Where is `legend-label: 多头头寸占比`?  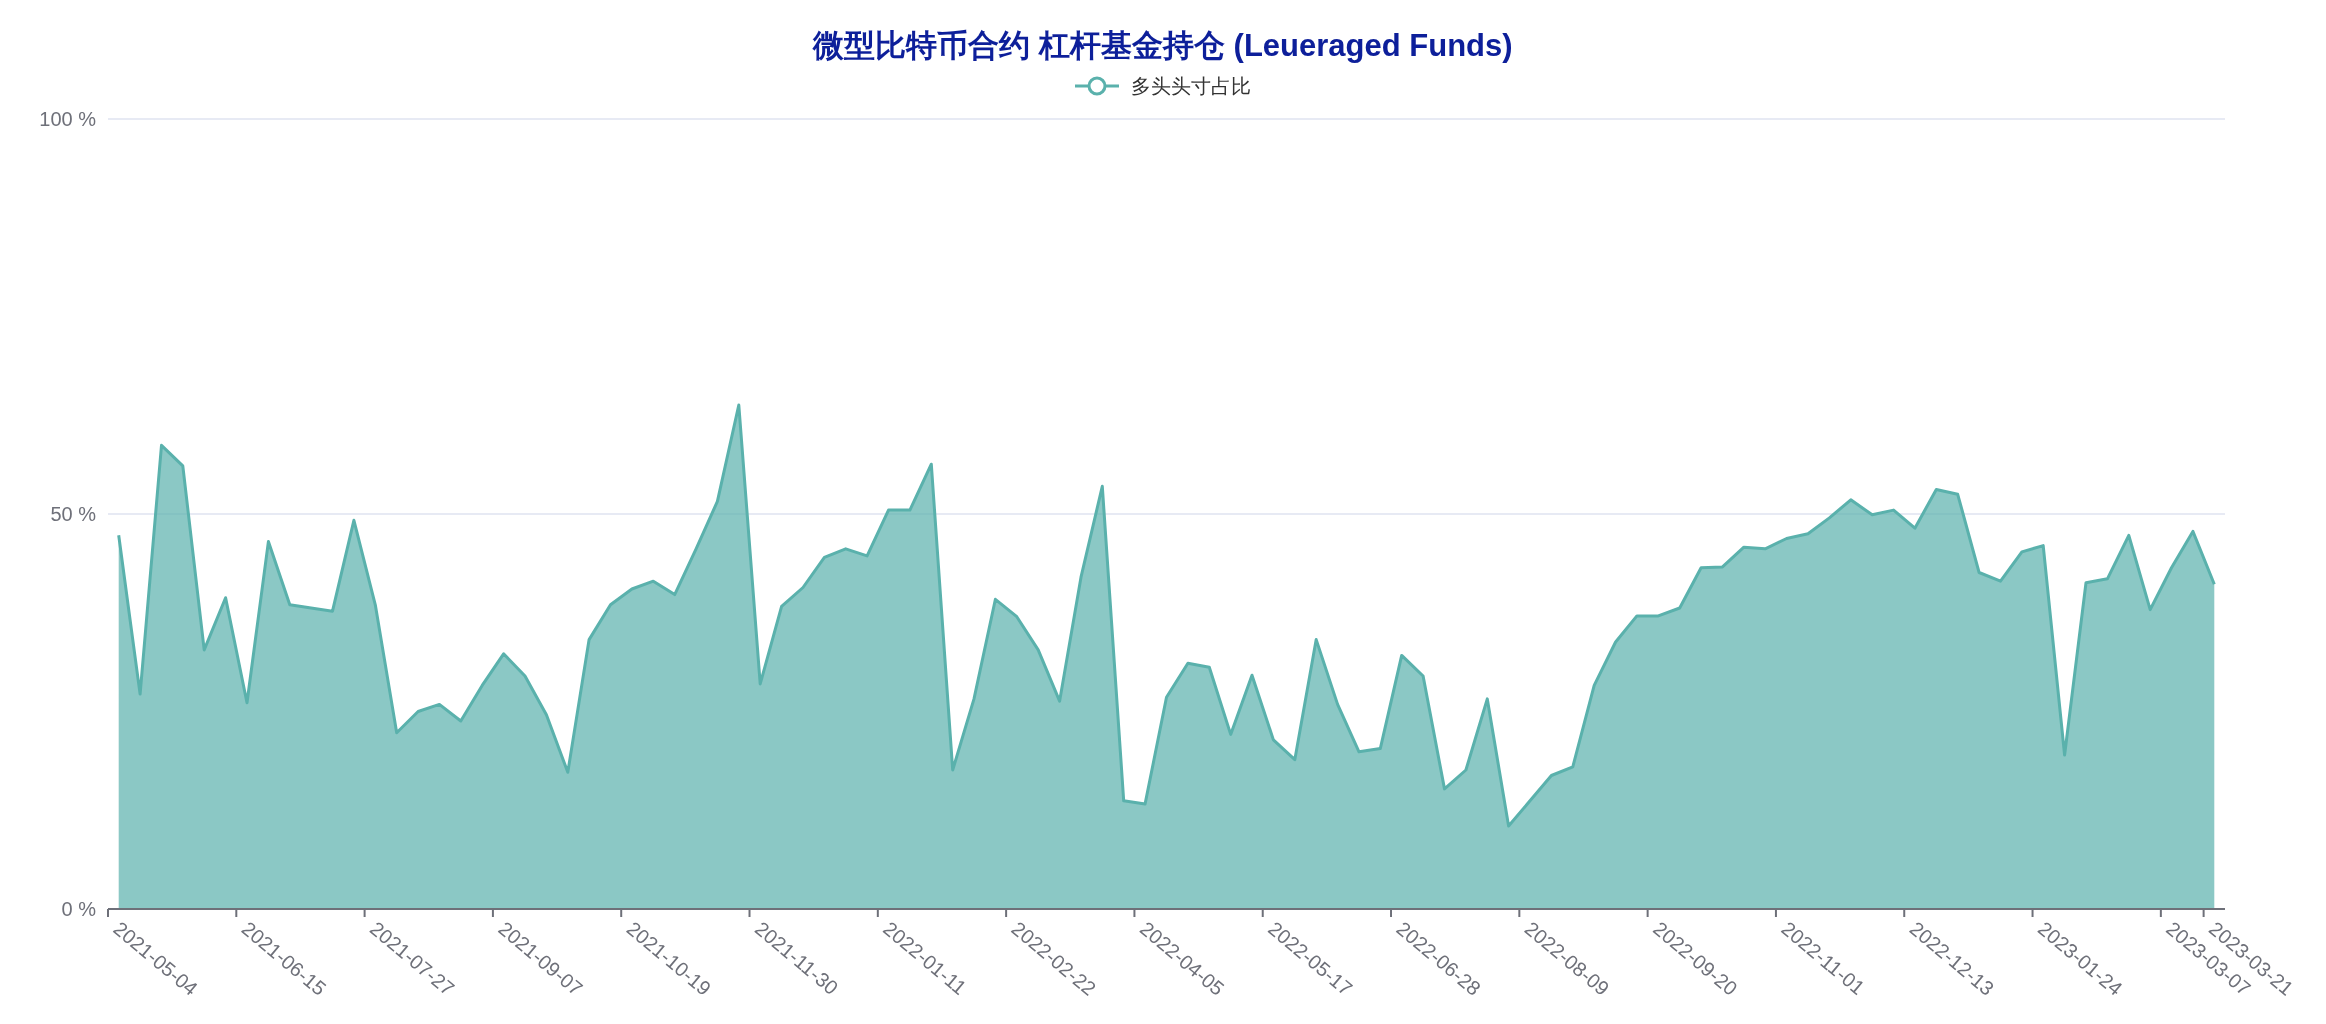 legend-label: 多头头寸占比 is located at coordinates (1191, 86).